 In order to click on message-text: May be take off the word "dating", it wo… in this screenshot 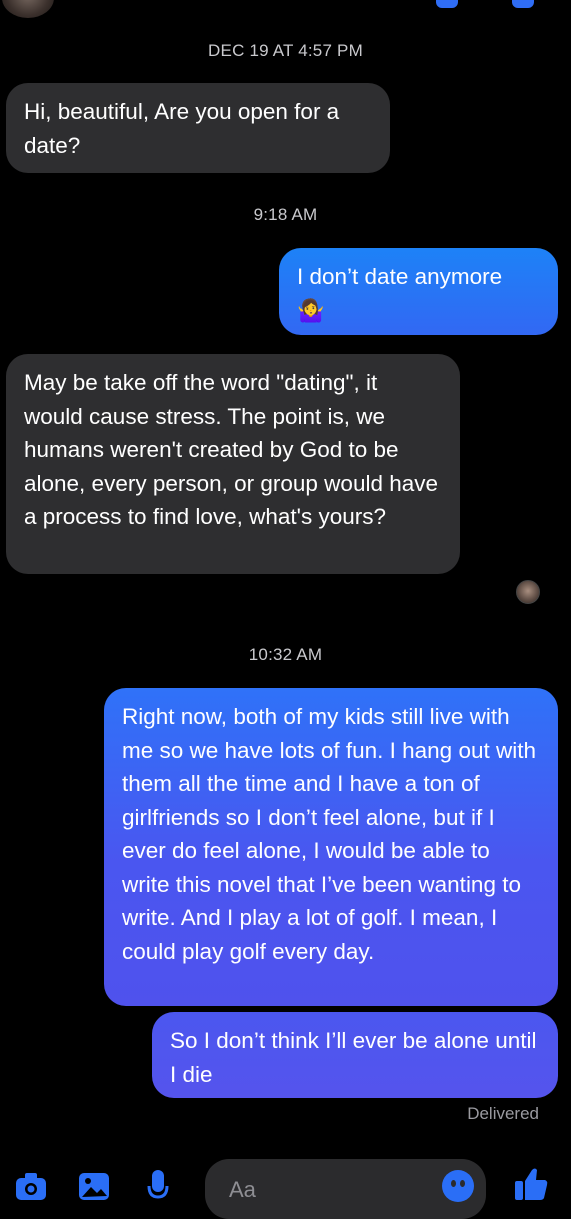, I will do `click(231, 449)`.